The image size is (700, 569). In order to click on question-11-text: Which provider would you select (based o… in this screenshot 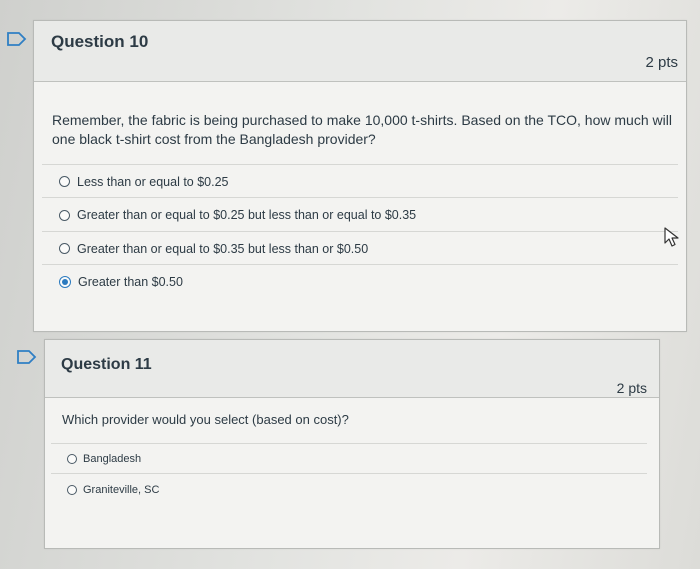, I will do `click(205, 419)`.